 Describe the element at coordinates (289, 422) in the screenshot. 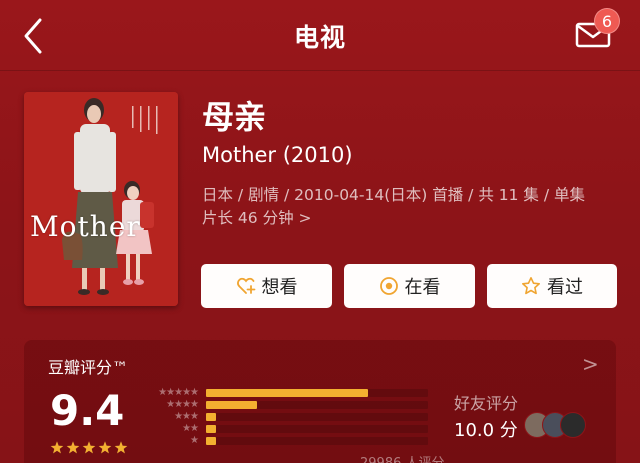

I see `rating-distribution: ★★★★★ ★★★★ ★★★ ★★ ★` at that location.